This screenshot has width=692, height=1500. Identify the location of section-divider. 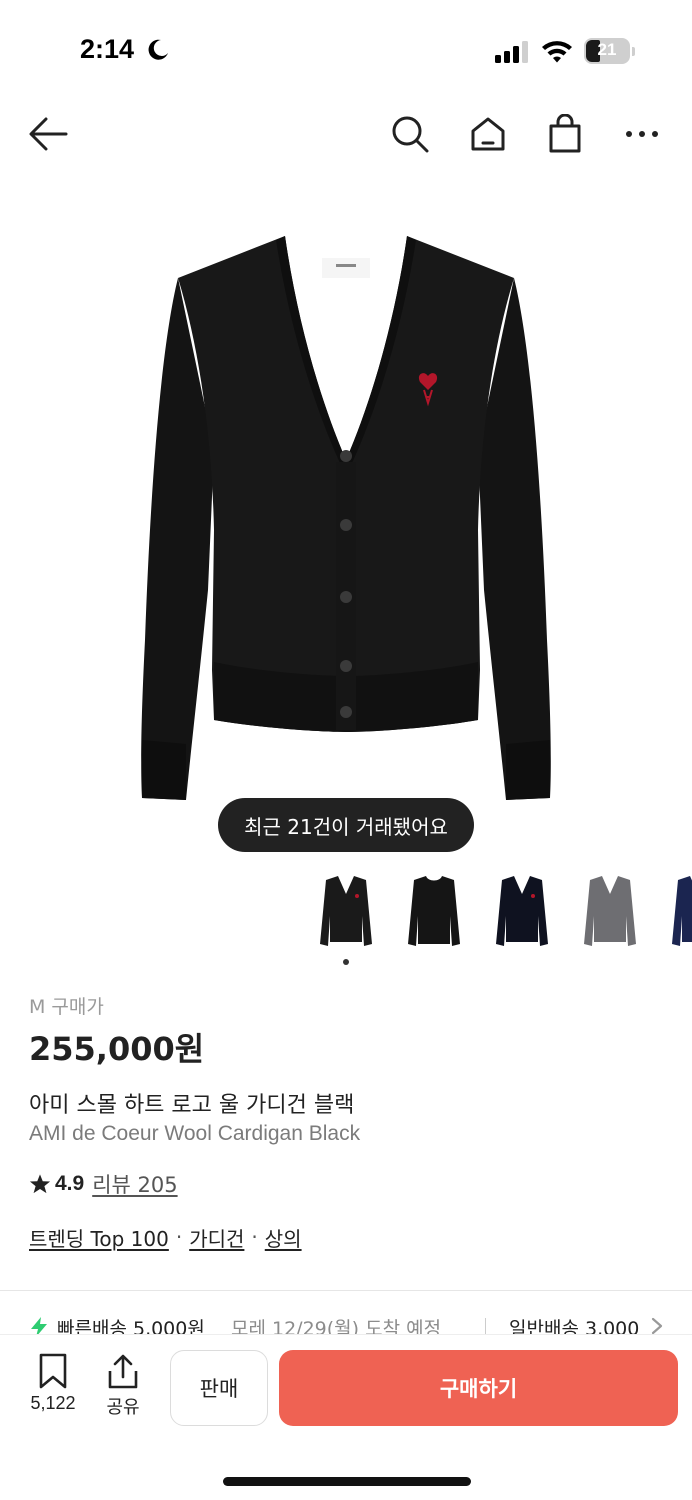
(346, 1290).